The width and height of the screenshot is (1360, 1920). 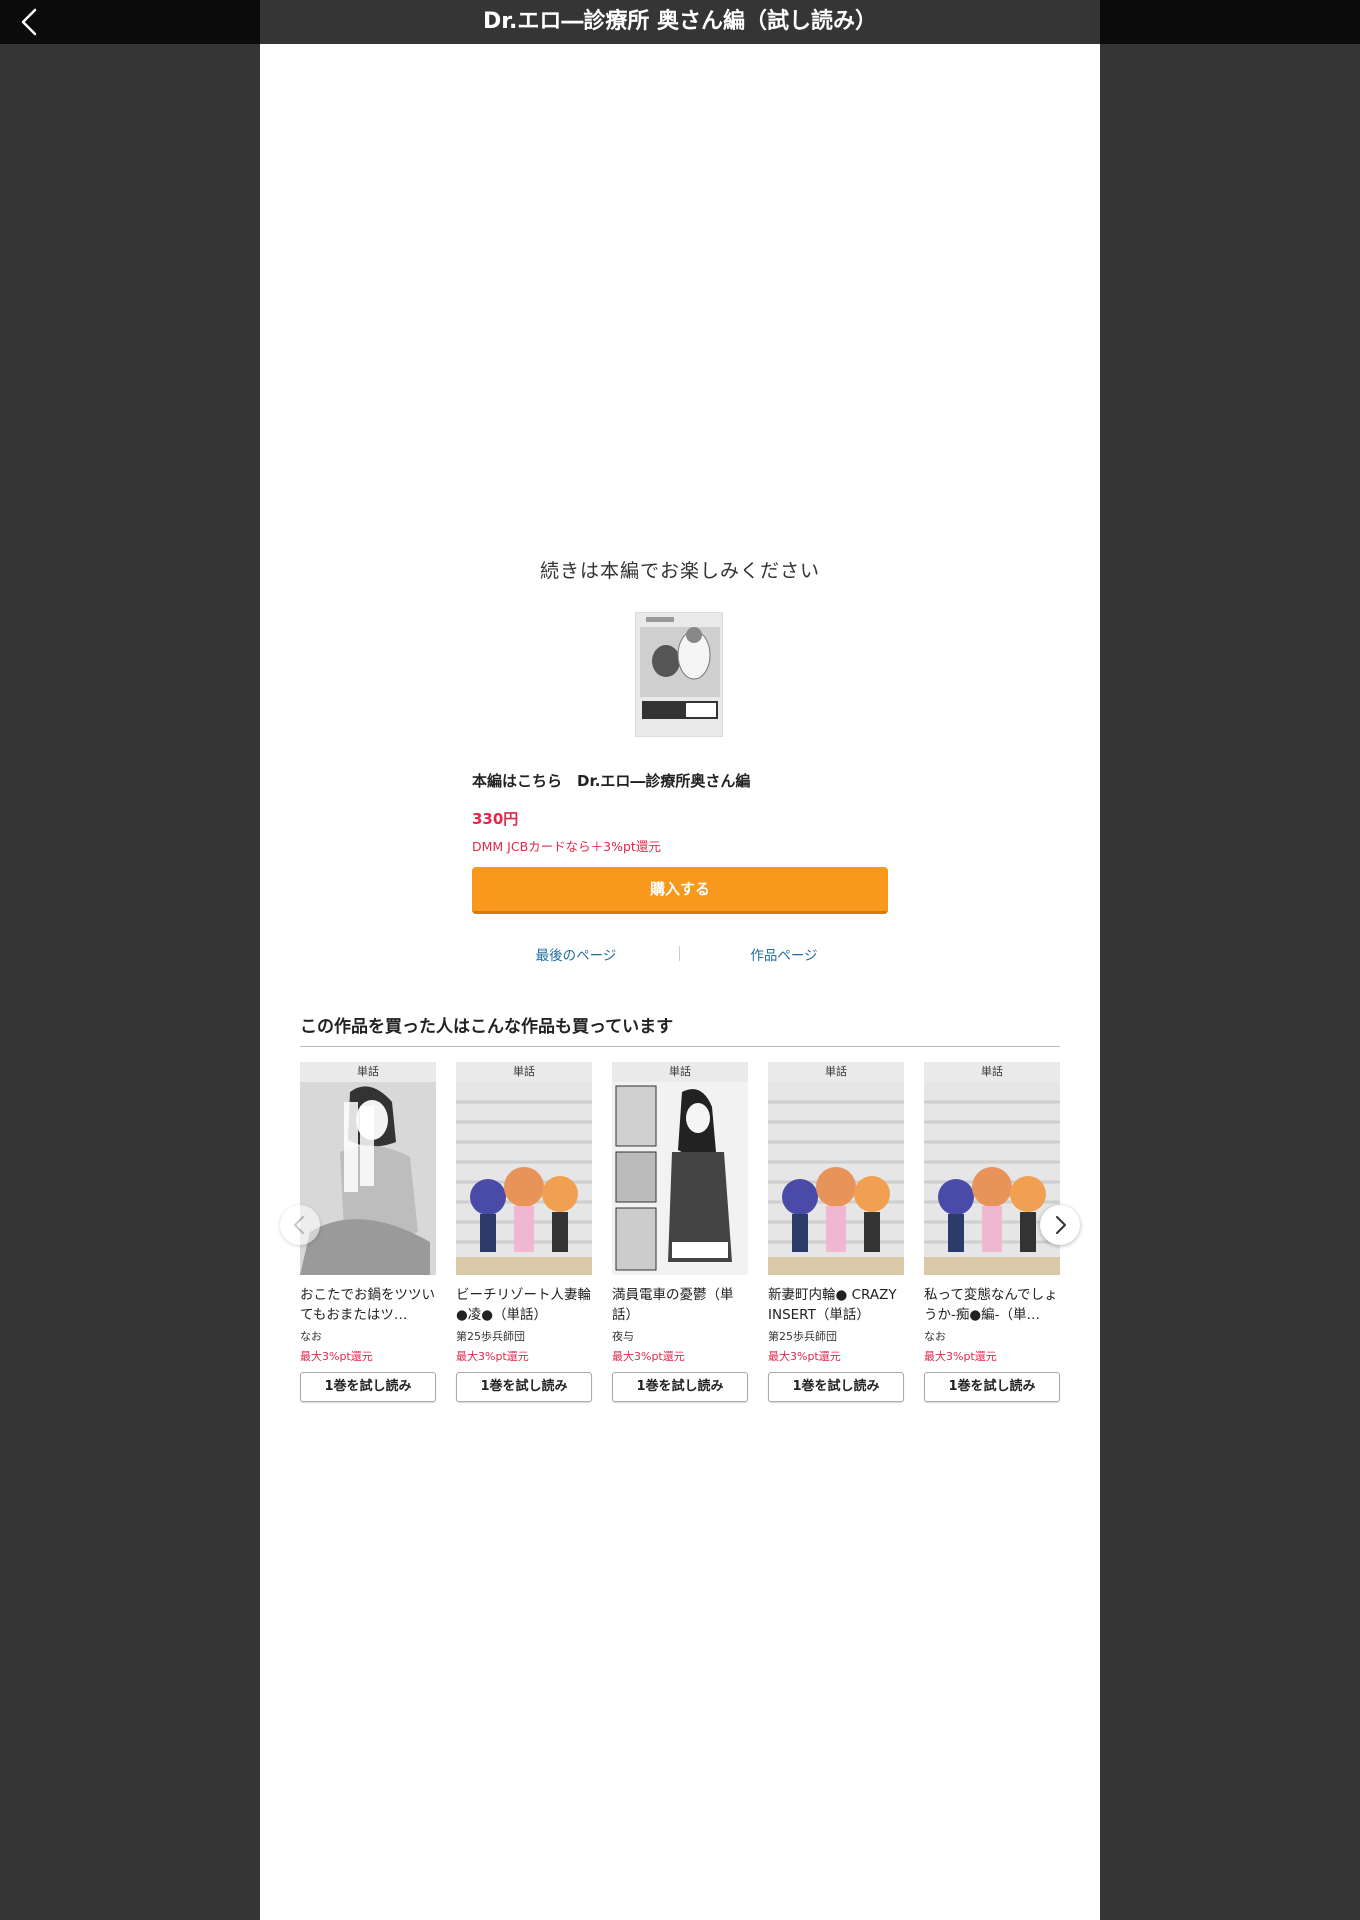 What do you see at coordinates (566, 846) in the screenshot?
I see `campaign-note: DMM JCBカードなら＋3%pt還元` at bounding box center [566, 846].